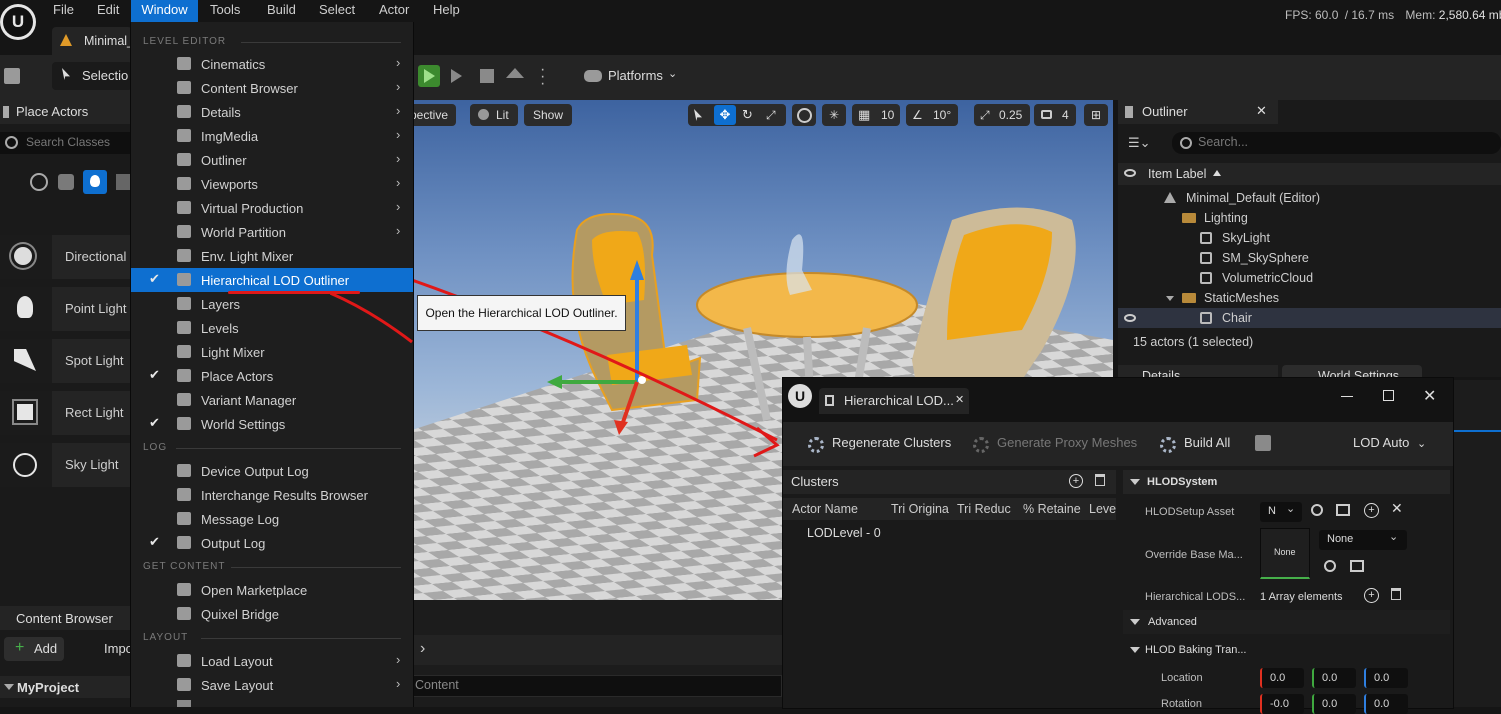 This screenshot has height=714, width=1501. I want to click on menu-item-world-settings: ✔ World Settings, so click(272, 424).